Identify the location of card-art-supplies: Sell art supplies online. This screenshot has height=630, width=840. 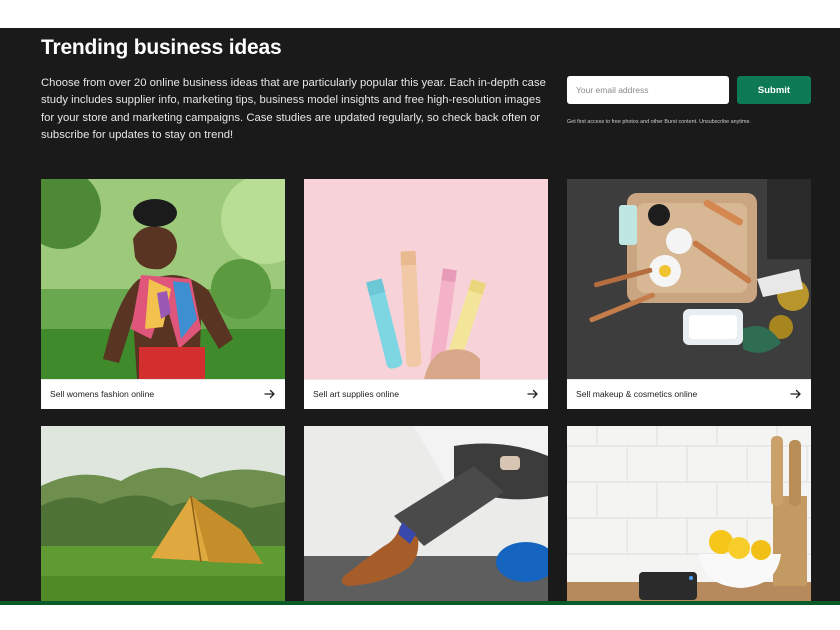
(426, 294).